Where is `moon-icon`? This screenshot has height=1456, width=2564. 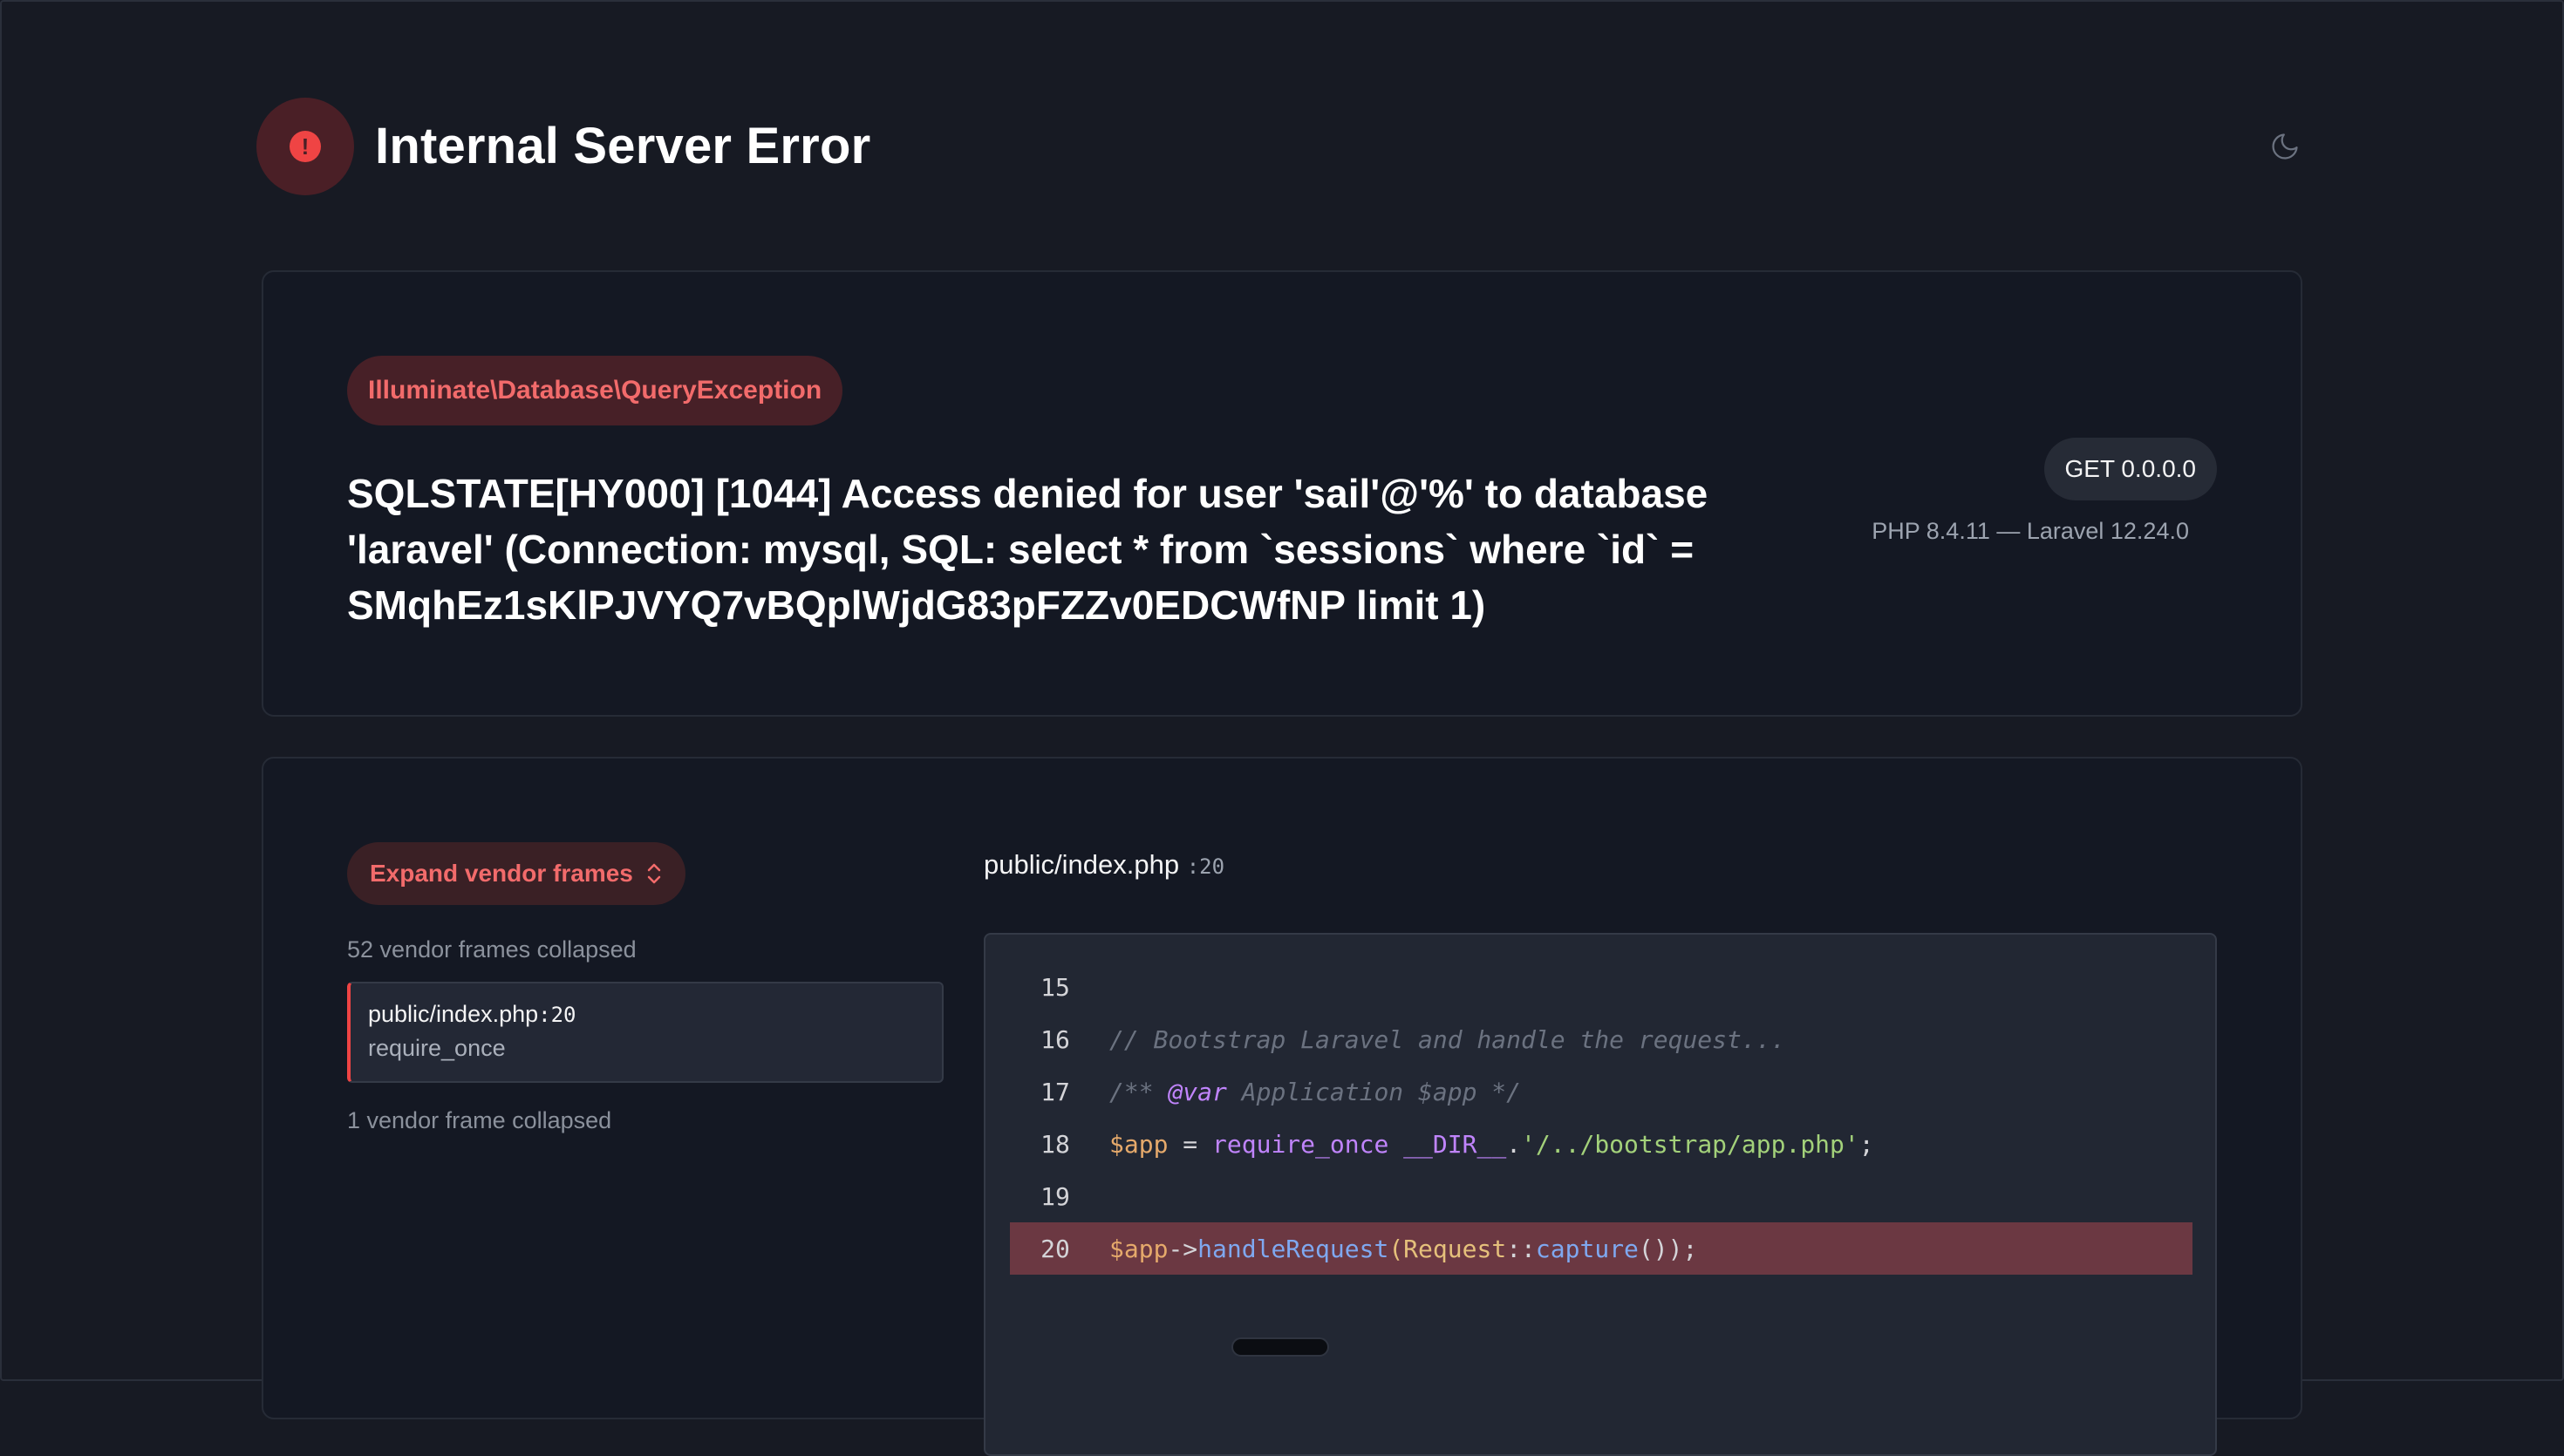 moon-icon is located at coordinates (2284, 146).